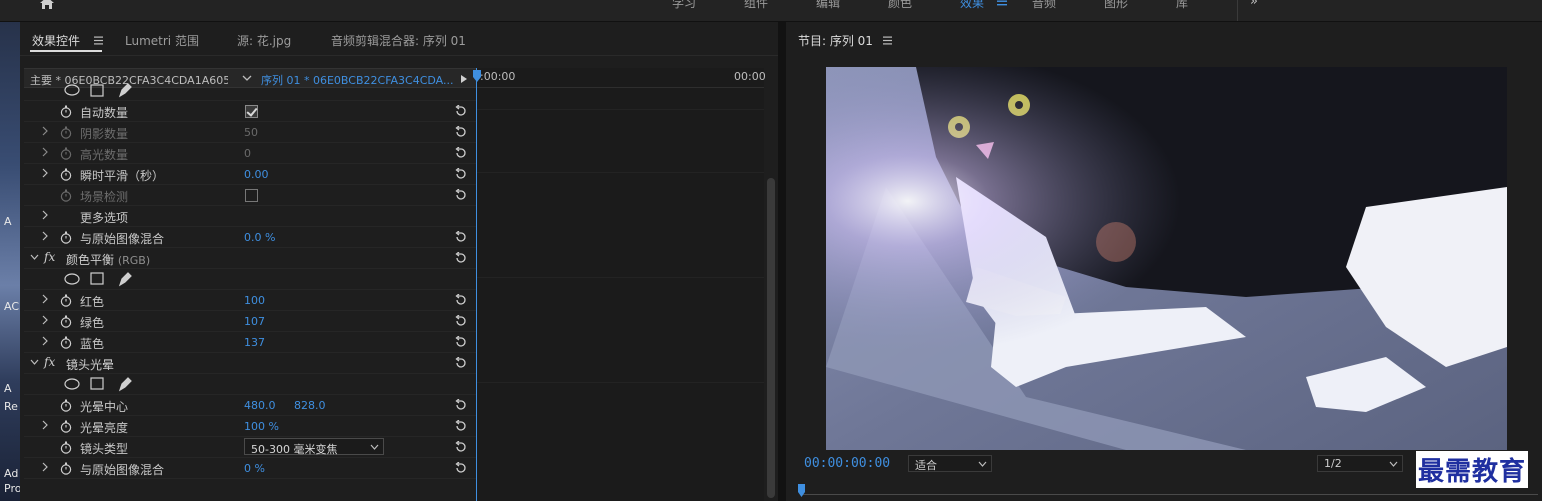 This screenshot has height=501, width=1542. What do you see at coordinates (1116, 5) in the screenshot?
I see `workspace-tab-graphics: 图形` at bounding box center [1116, 5].